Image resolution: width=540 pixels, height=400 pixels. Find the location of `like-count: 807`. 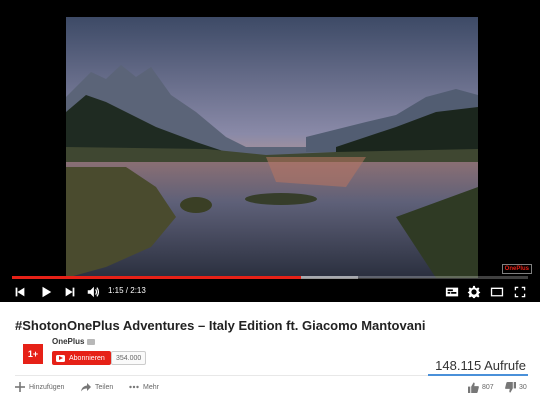

like-count: 807 is located at coordinates (488, 387).